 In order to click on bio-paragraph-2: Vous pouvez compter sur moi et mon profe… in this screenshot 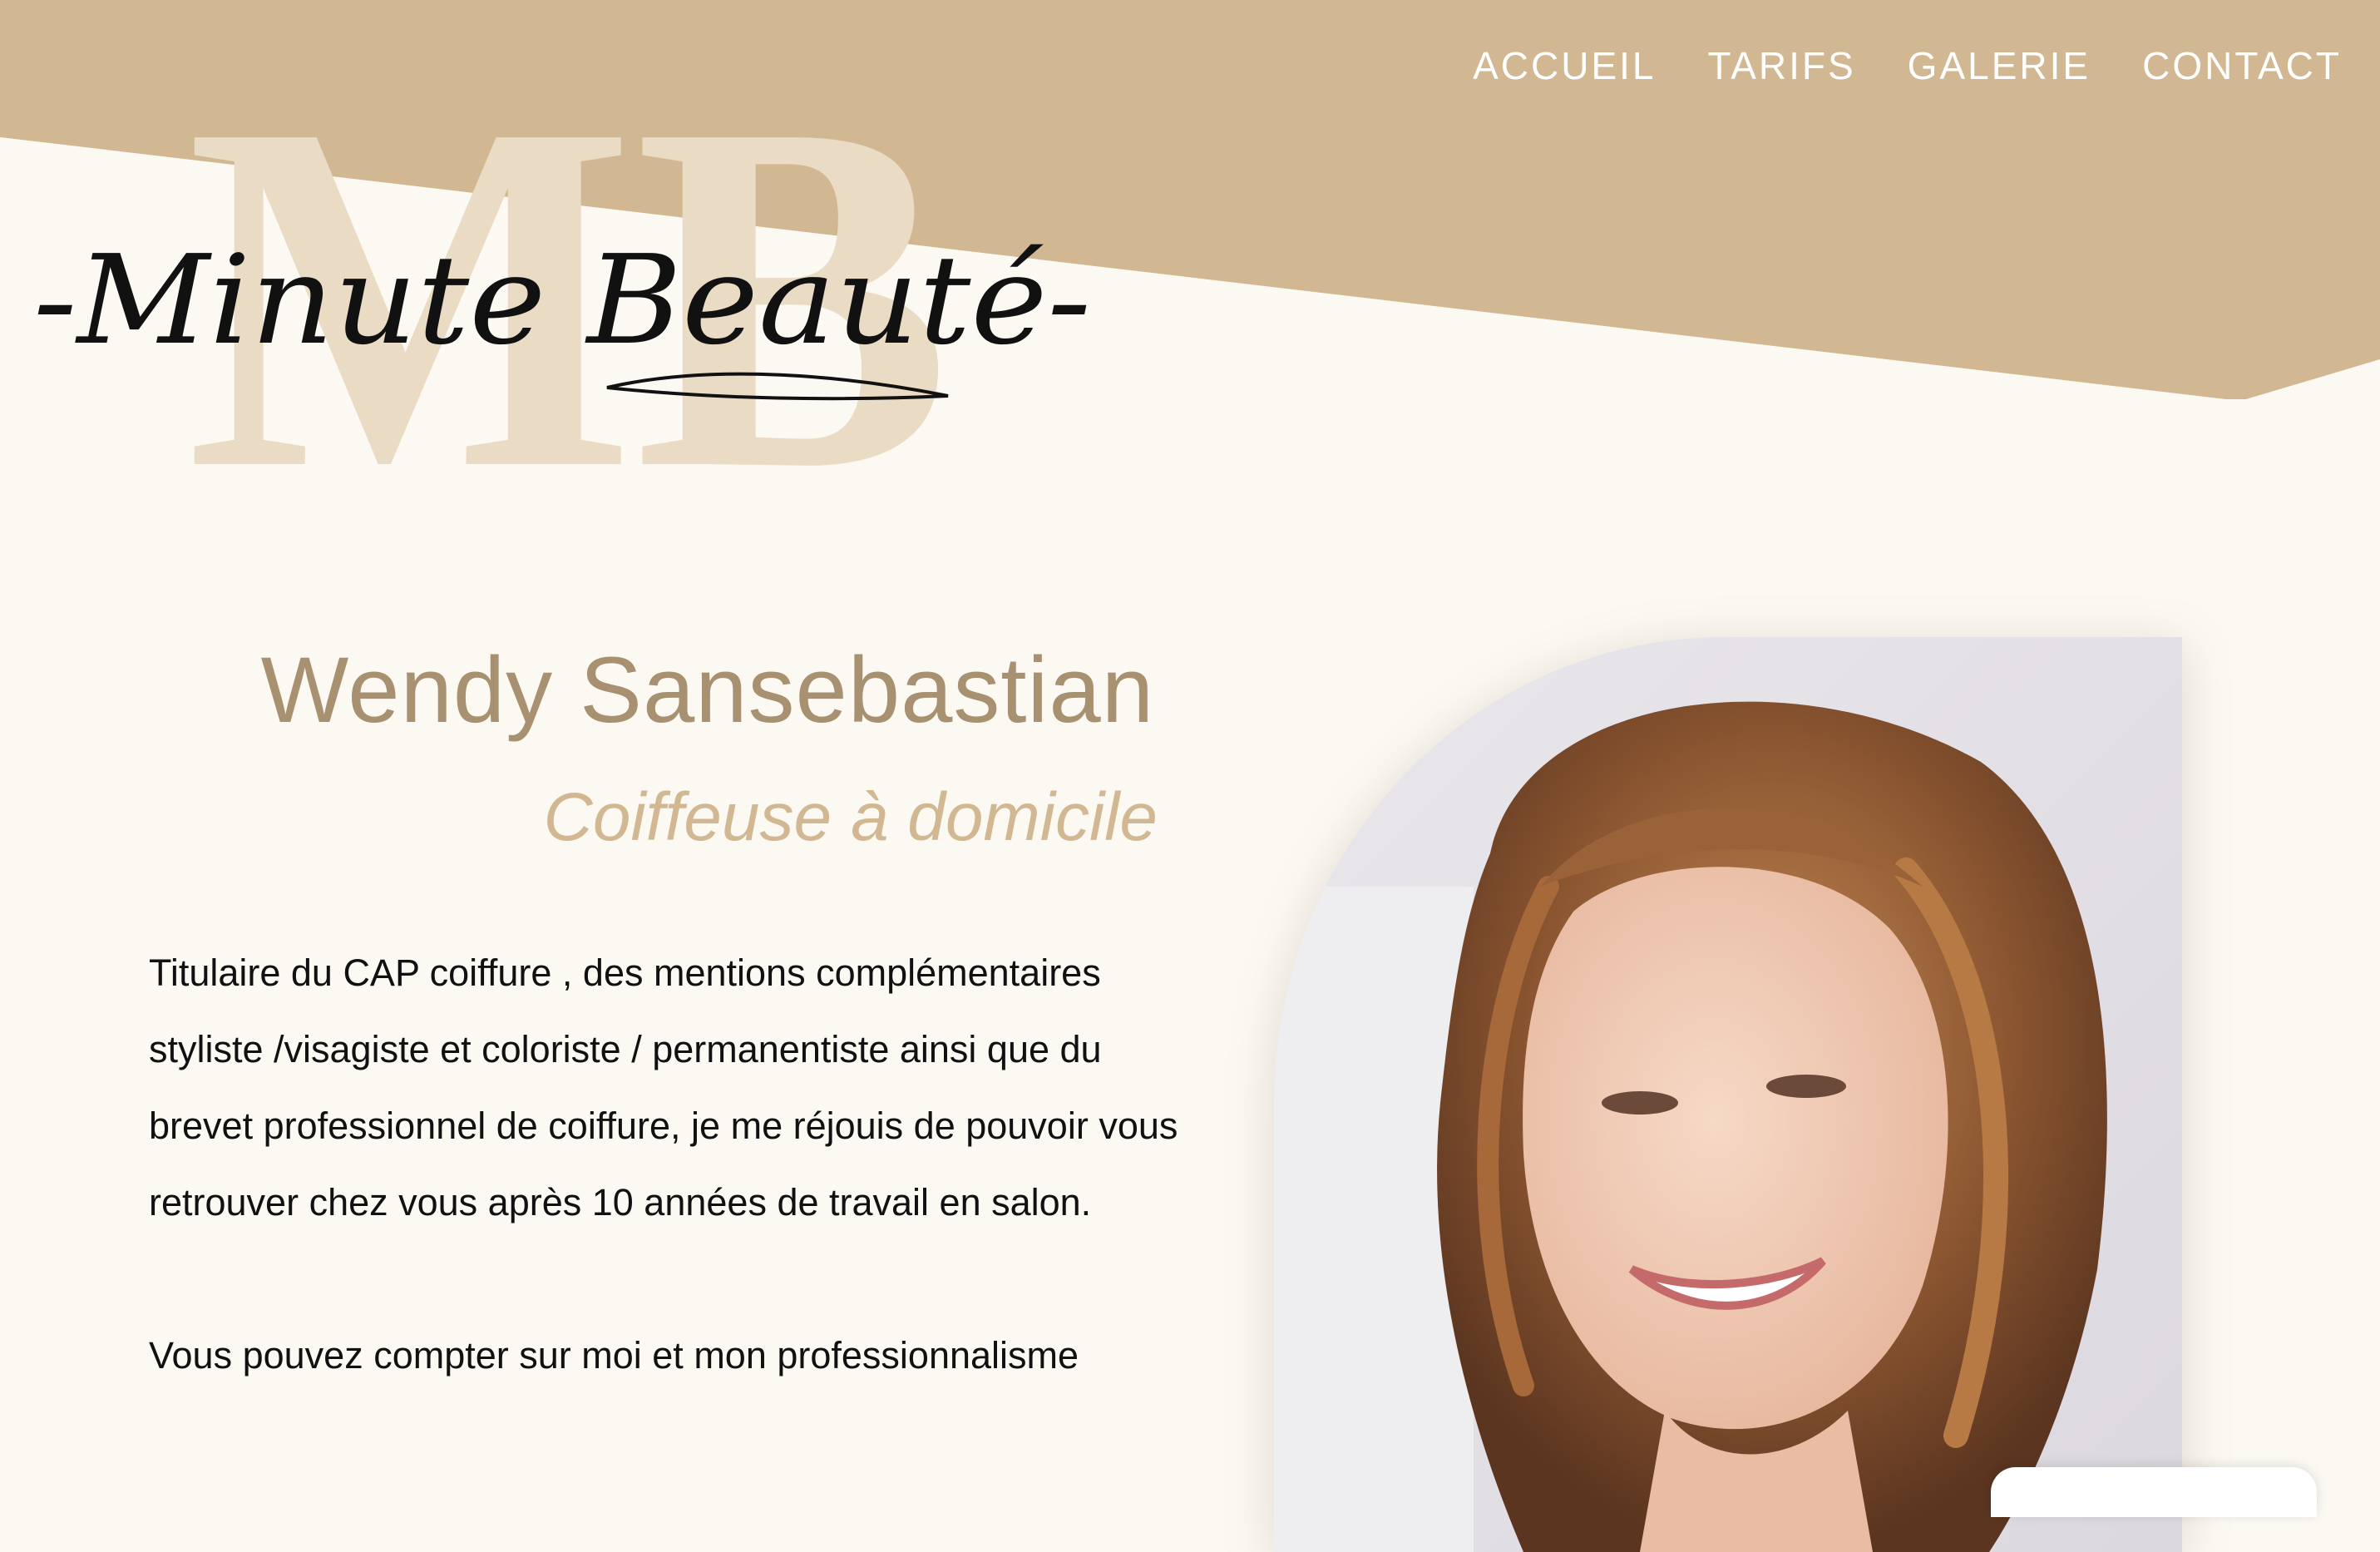, I will do `click(614, 1355)`.